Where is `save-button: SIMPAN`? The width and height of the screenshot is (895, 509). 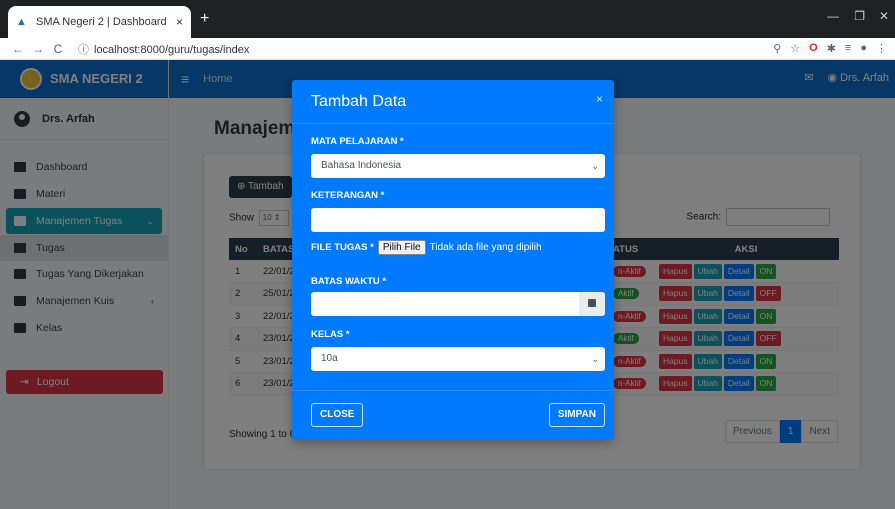 save-button: SIMPAN is located at coordinates (576, 415).